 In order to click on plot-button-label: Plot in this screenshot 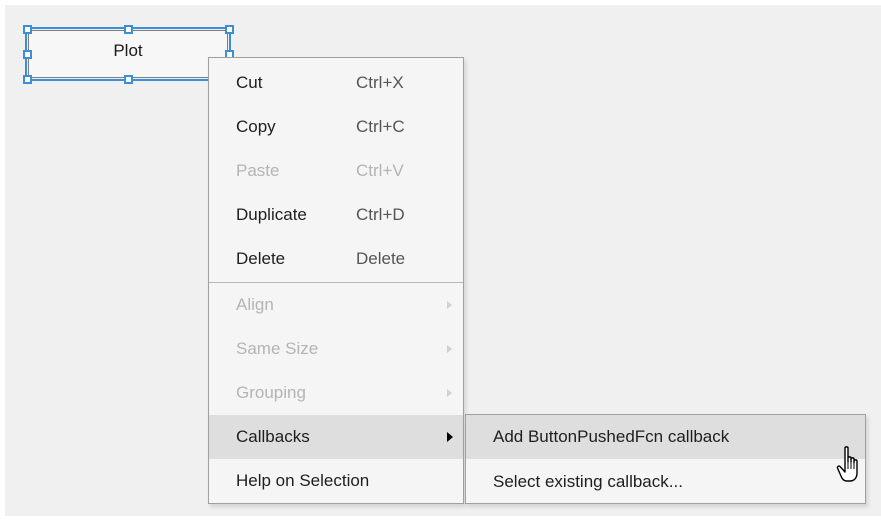, I will do `click(128, 50)`.